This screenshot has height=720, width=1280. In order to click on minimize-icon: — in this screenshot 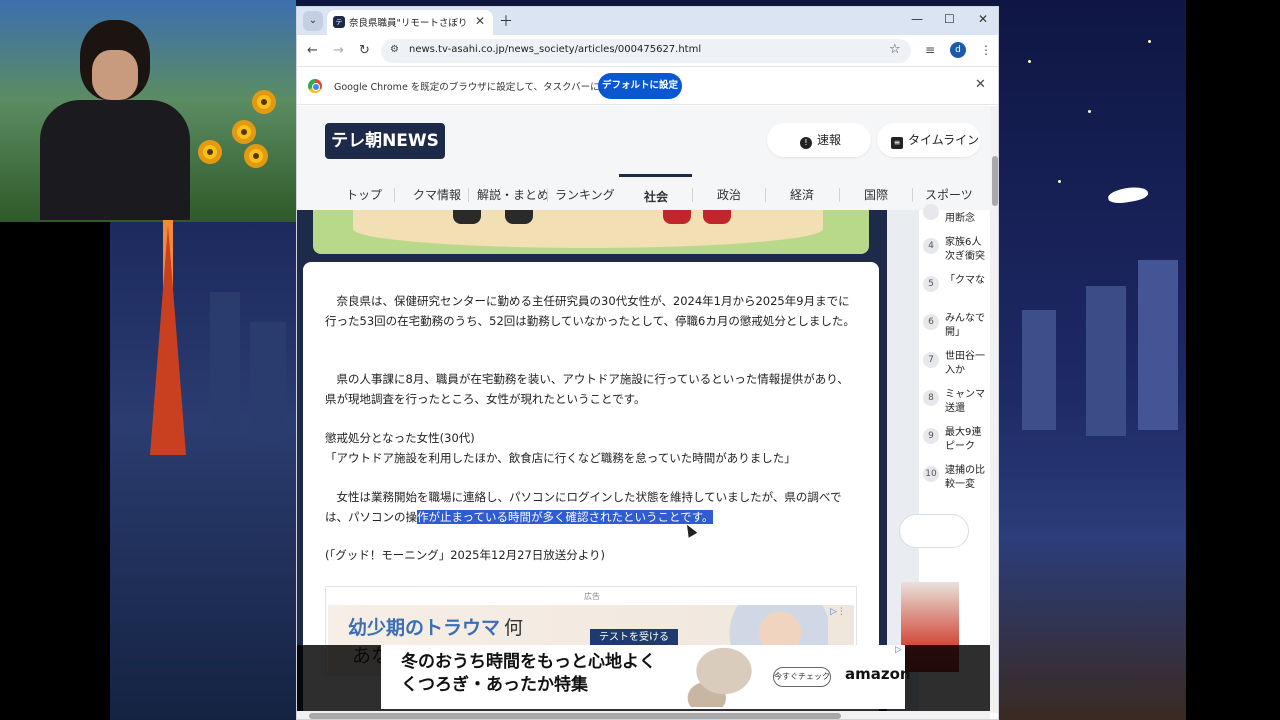, I will do `click(917, 19)`.